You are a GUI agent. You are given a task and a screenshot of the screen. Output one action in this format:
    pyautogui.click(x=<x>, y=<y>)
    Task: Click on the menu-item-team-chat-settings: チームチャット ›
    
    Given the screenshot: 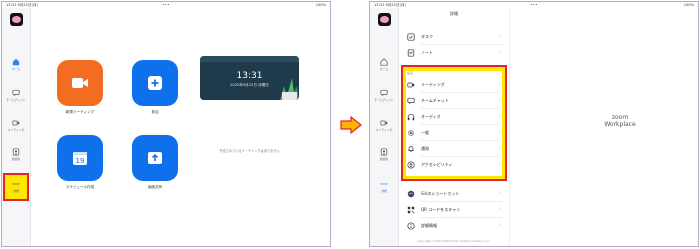 What is the action you would take?
    pyautogui.click(x=455, y=101)
    